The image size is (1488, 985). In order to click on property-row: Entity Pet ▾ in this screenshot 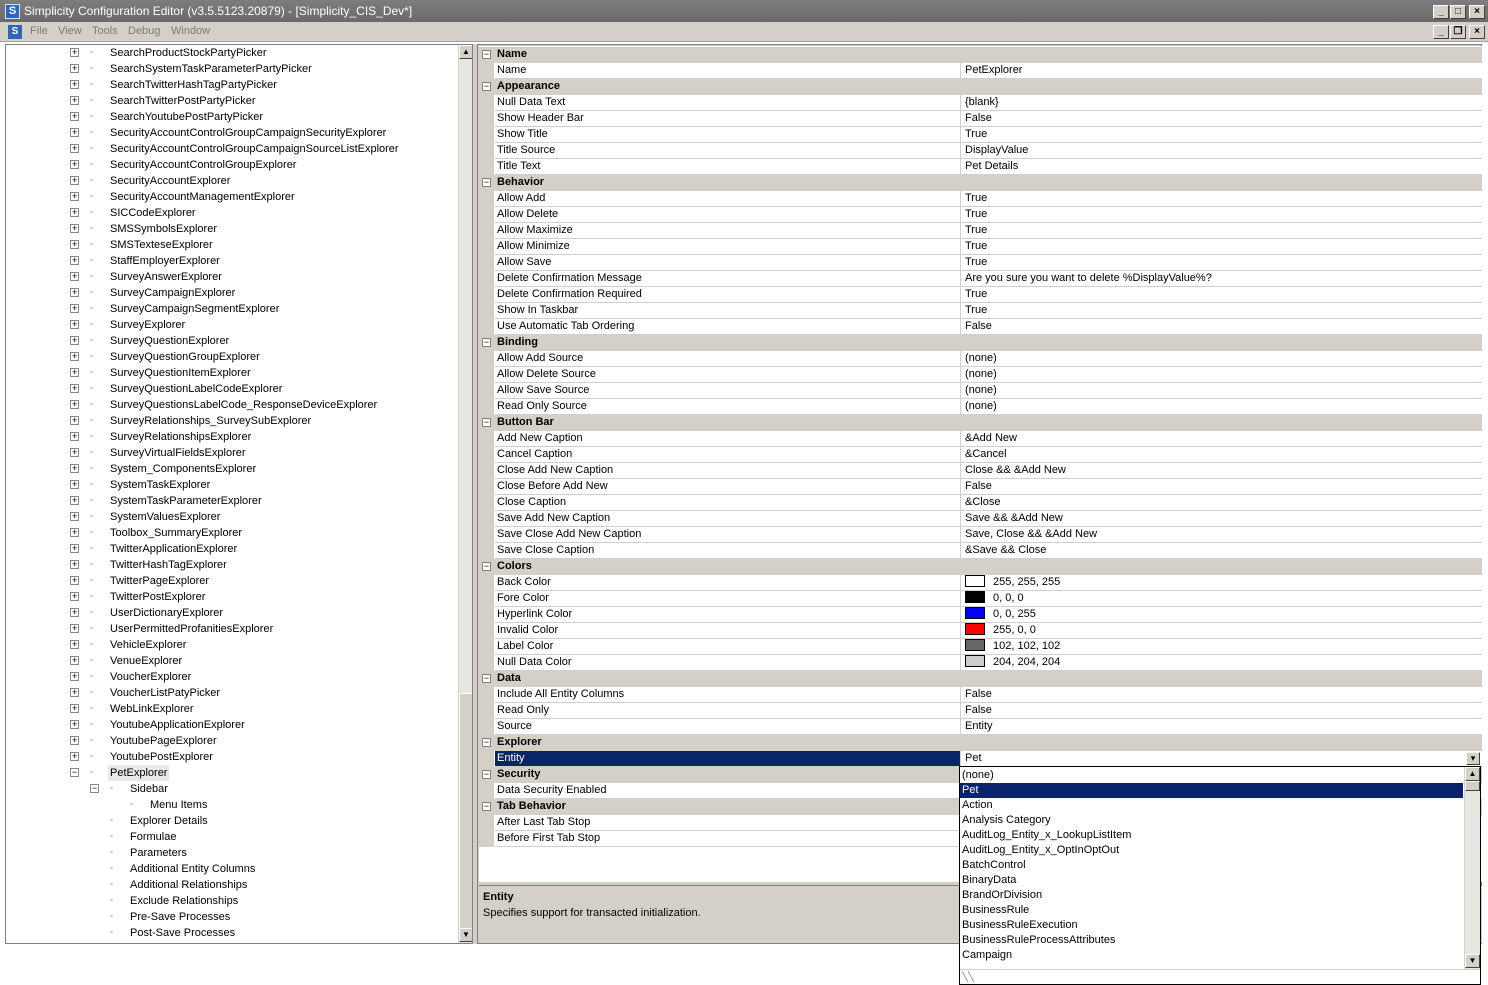, I will do `click(980, 759)`.